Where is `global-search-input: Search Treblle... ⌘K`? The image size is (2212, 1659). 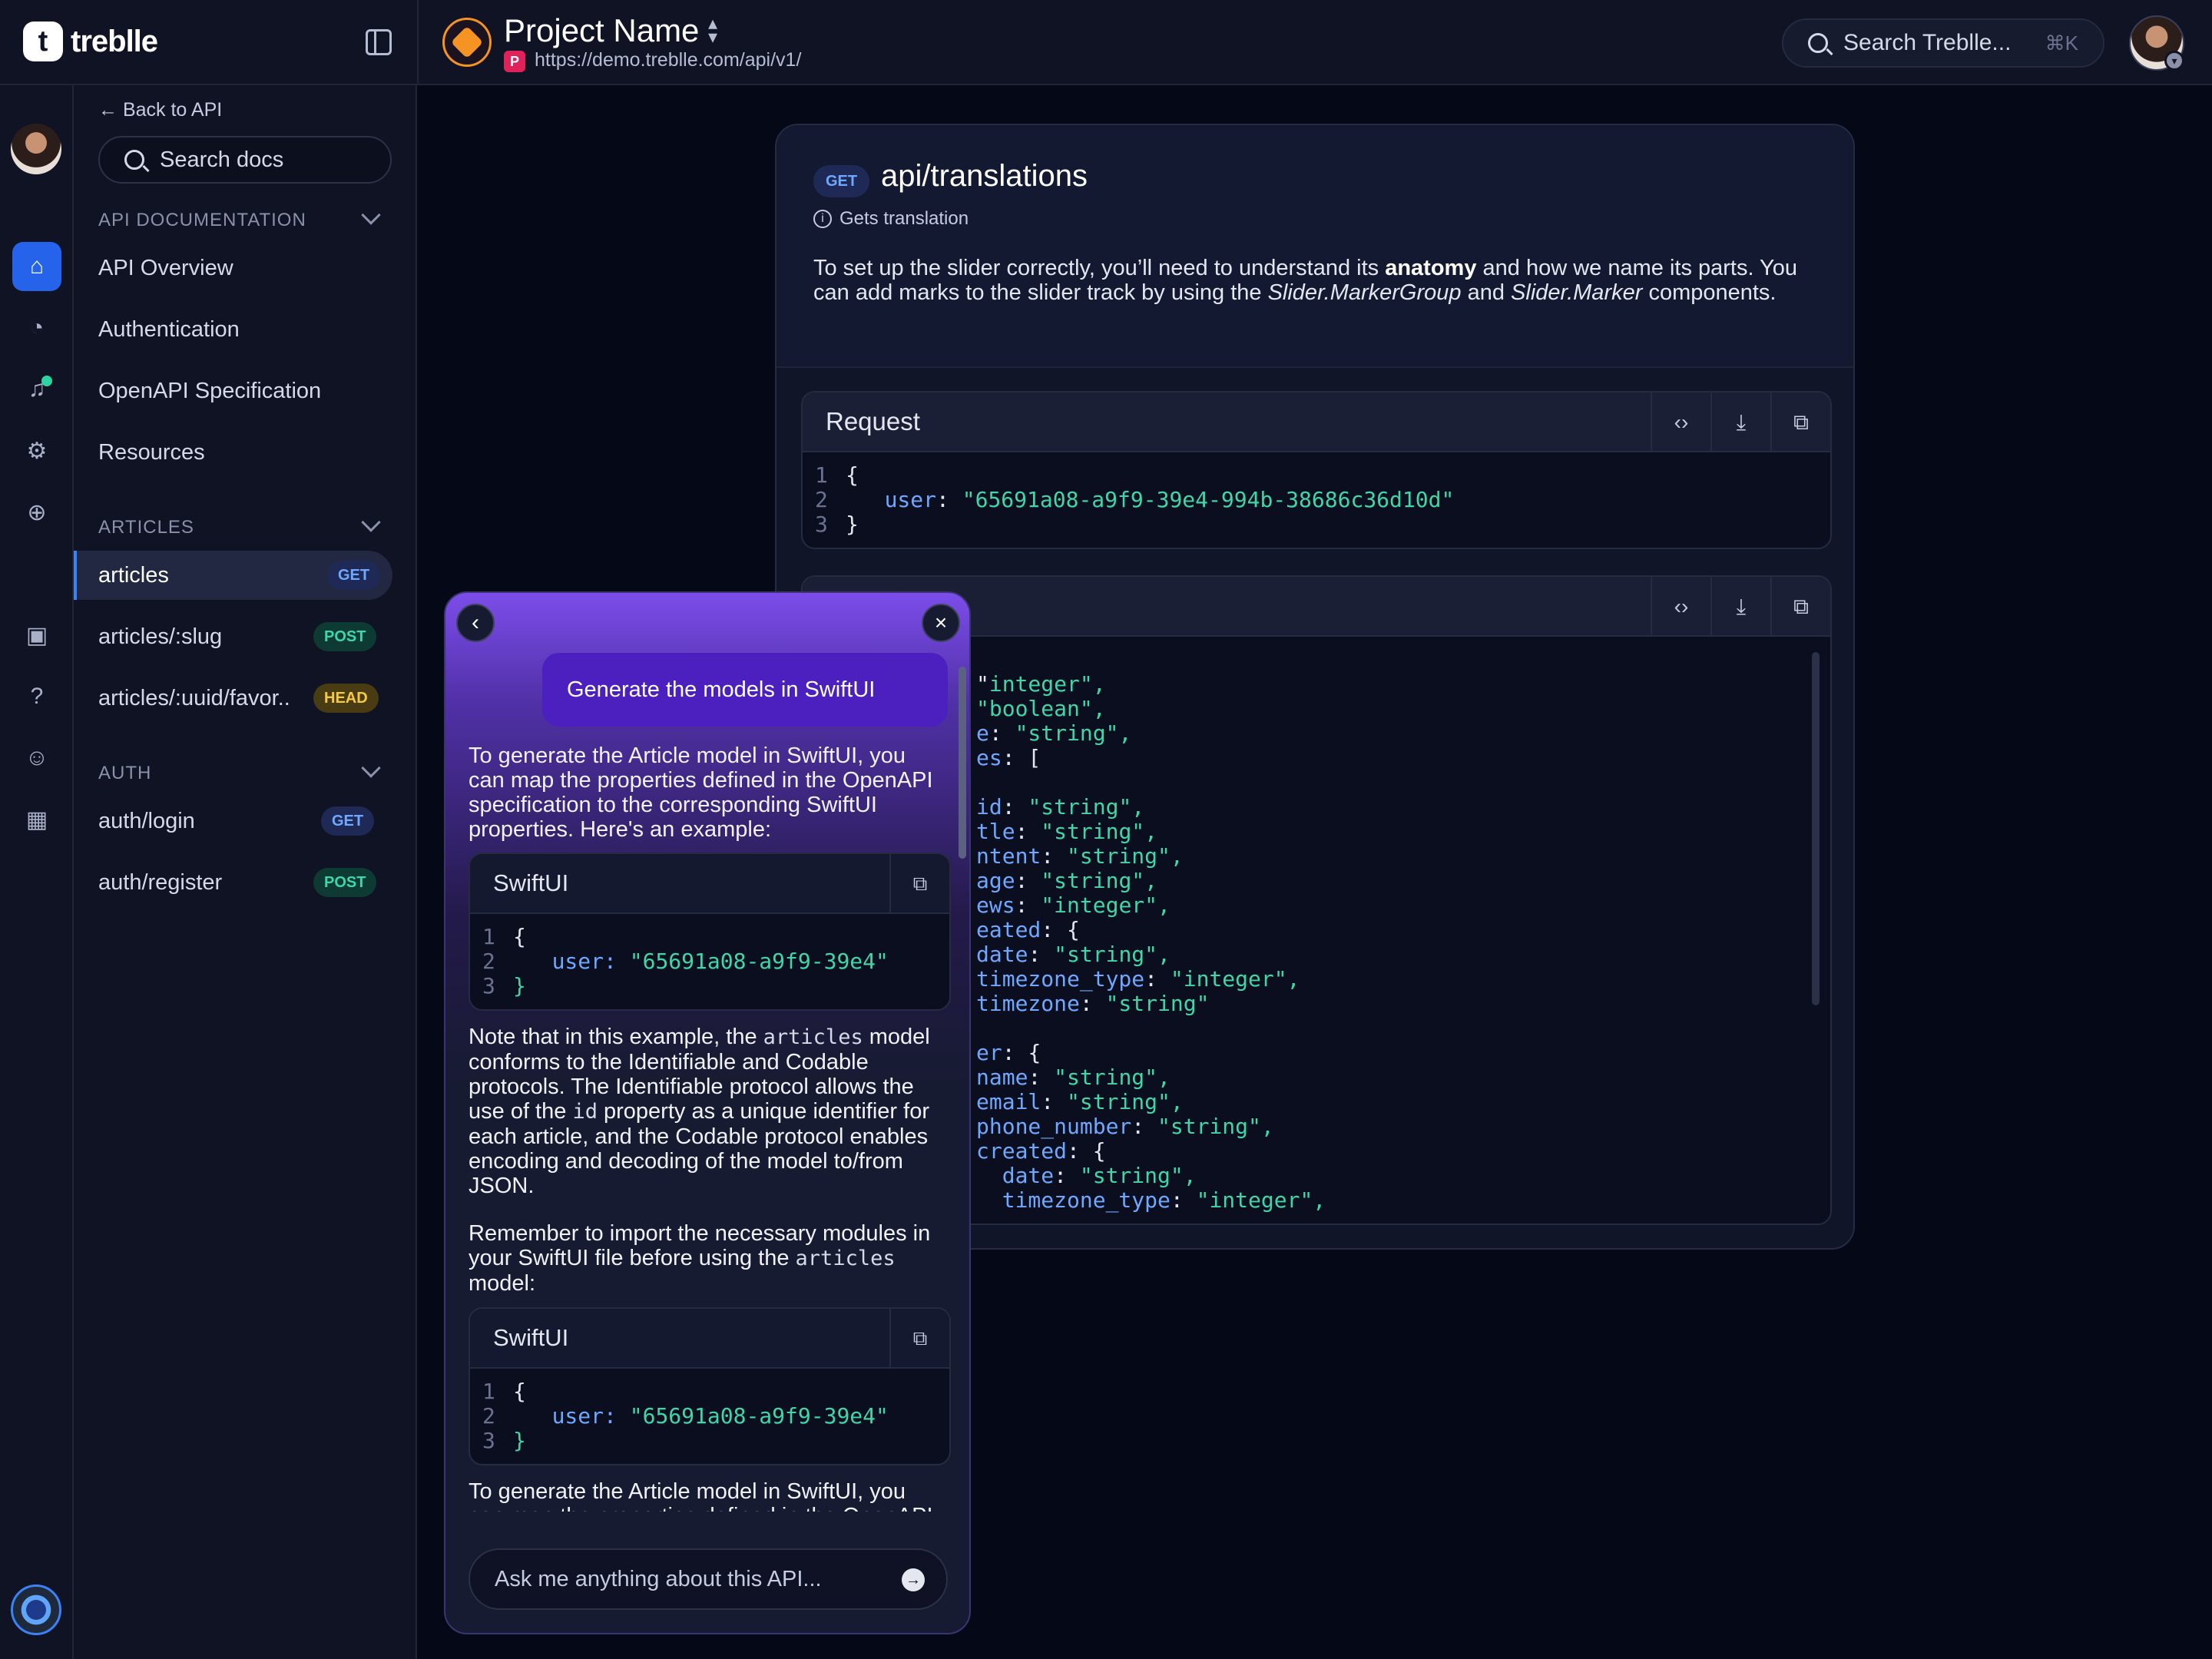
global-search-input: Search Treblle... ⌘K is located at coordinates (1943, 43).